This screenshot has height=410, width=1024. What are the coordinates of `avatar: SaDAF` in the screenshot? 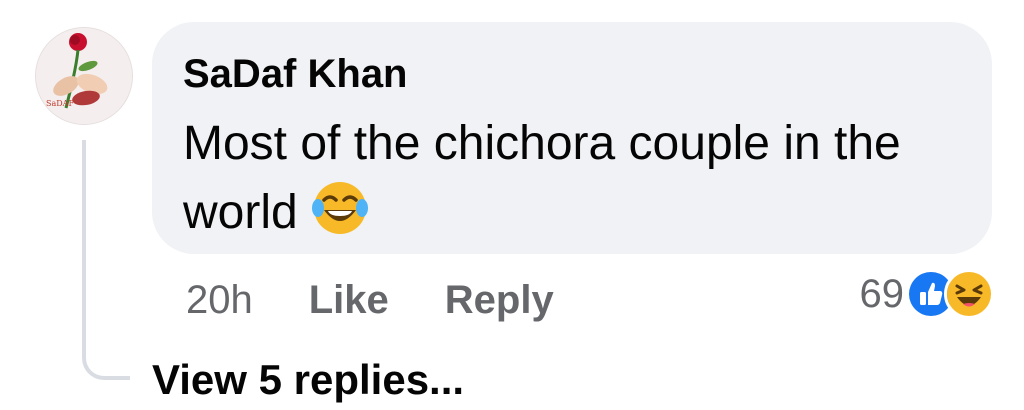 It's located at (84, 76).